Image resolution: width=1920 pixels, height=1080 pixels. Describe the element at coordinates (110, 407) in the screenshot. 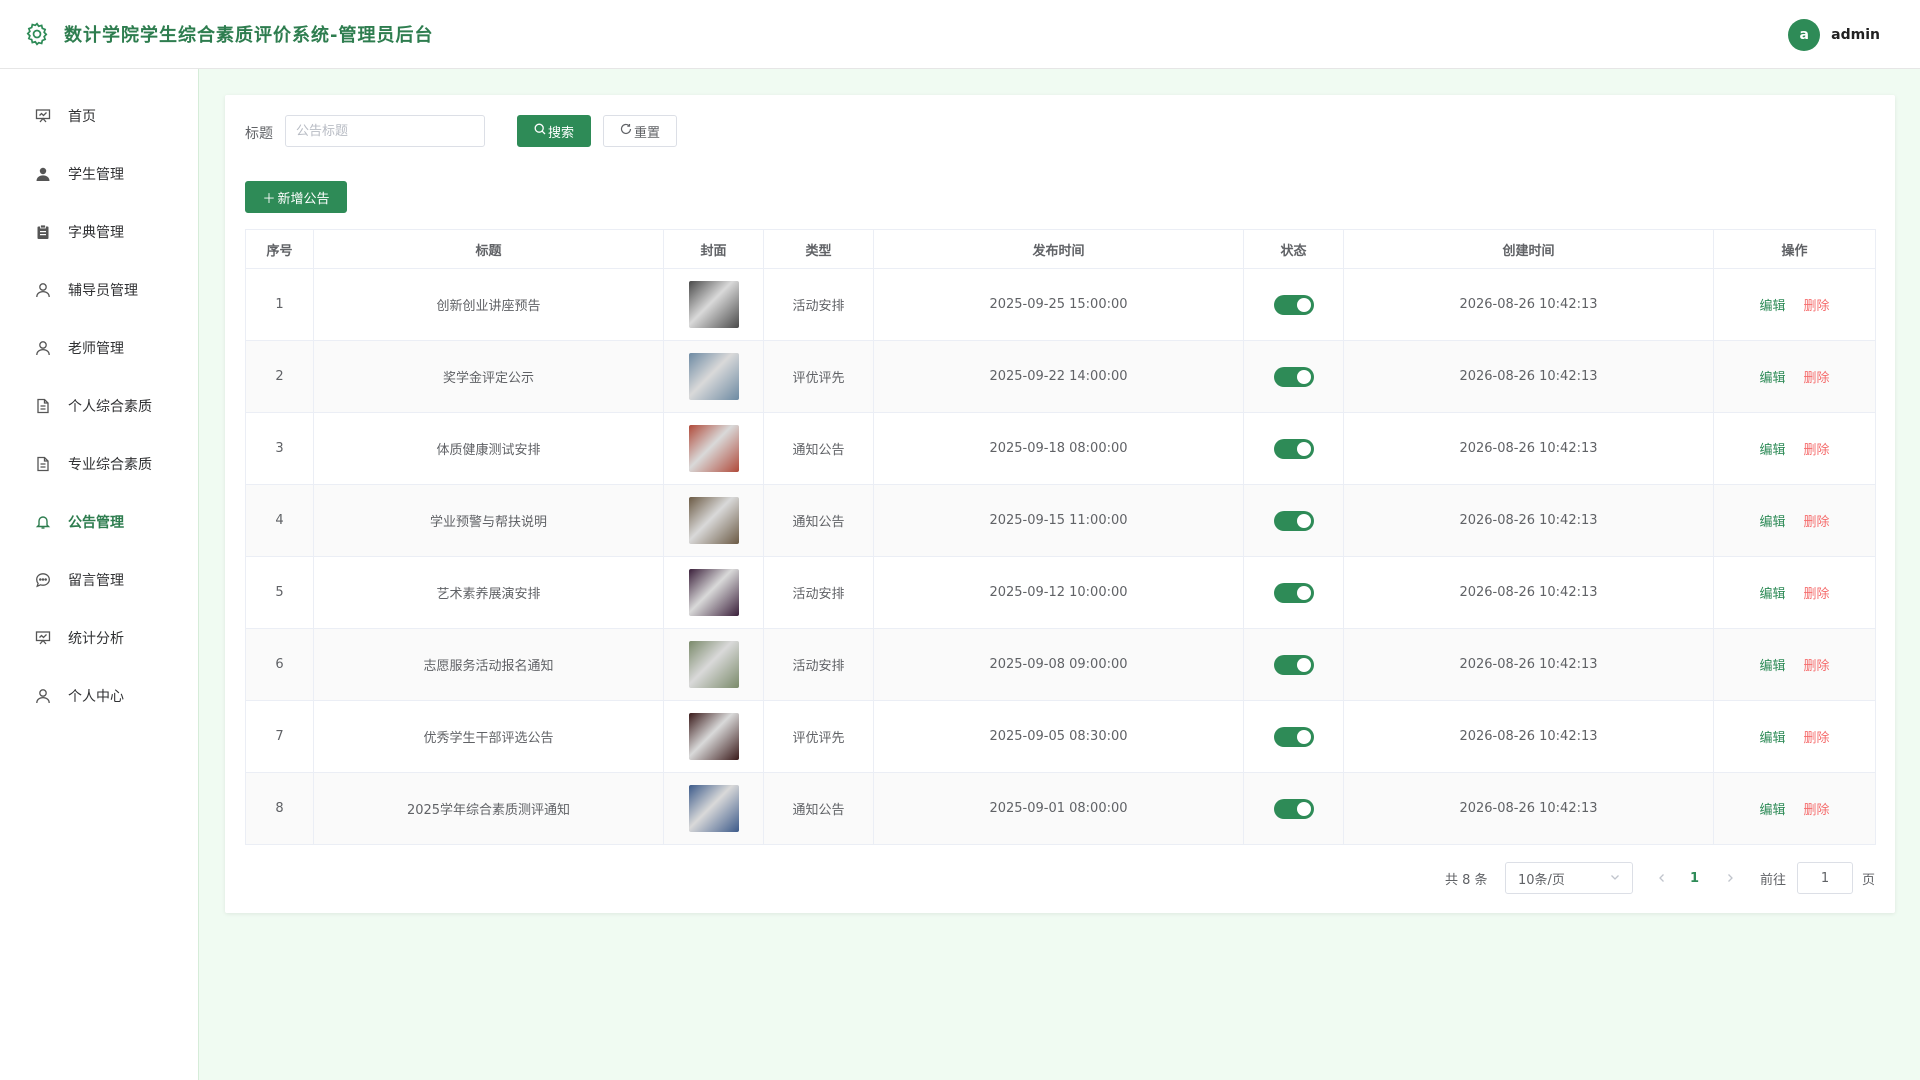

I see `sidebar-item-label: 个人综合素质` at that location.